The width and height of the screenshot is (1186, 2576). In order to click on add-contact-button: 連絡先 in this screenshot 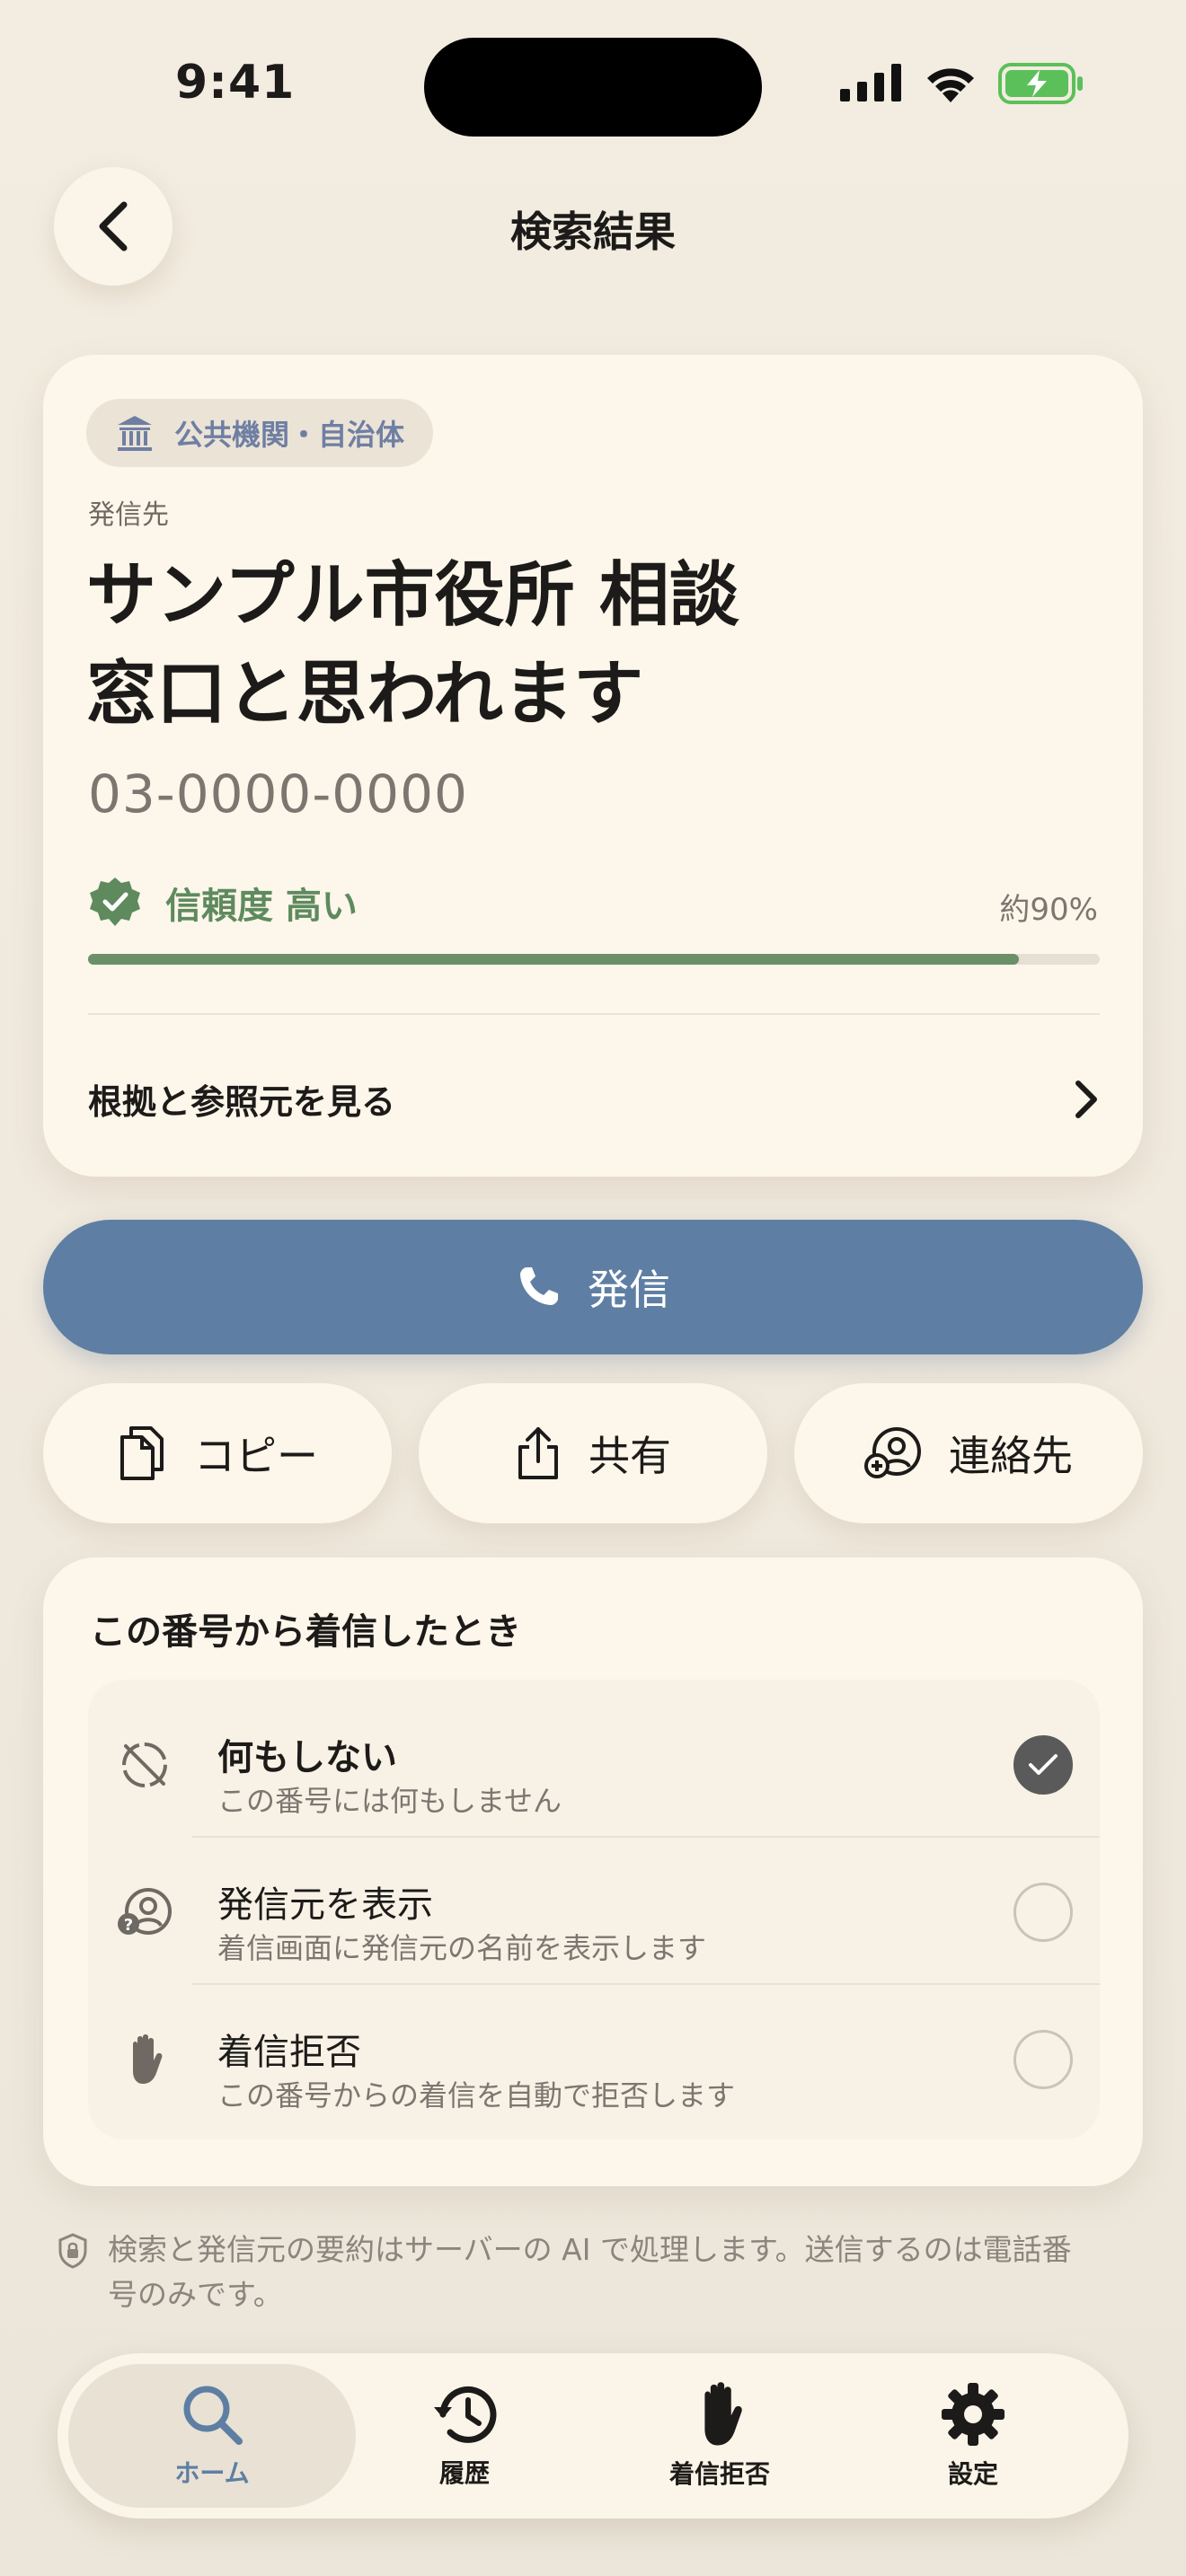, I will do `click(968, 1453)`.